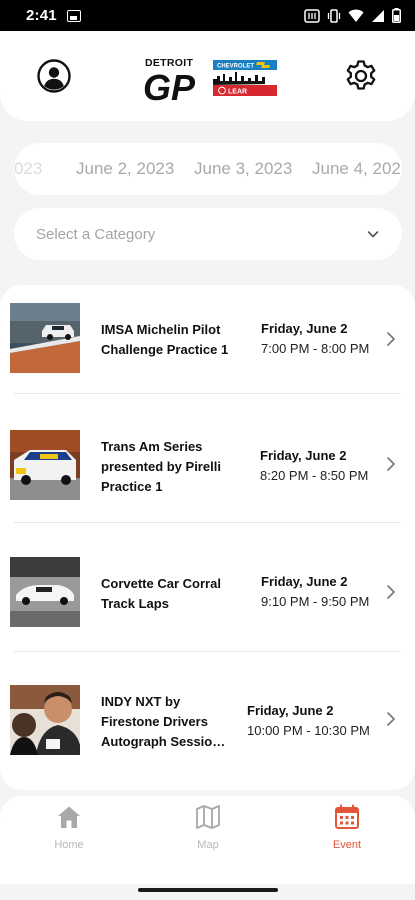 This screenshot has height=900, width=415. I want to click on nav-label: Event, so click(347, 845).